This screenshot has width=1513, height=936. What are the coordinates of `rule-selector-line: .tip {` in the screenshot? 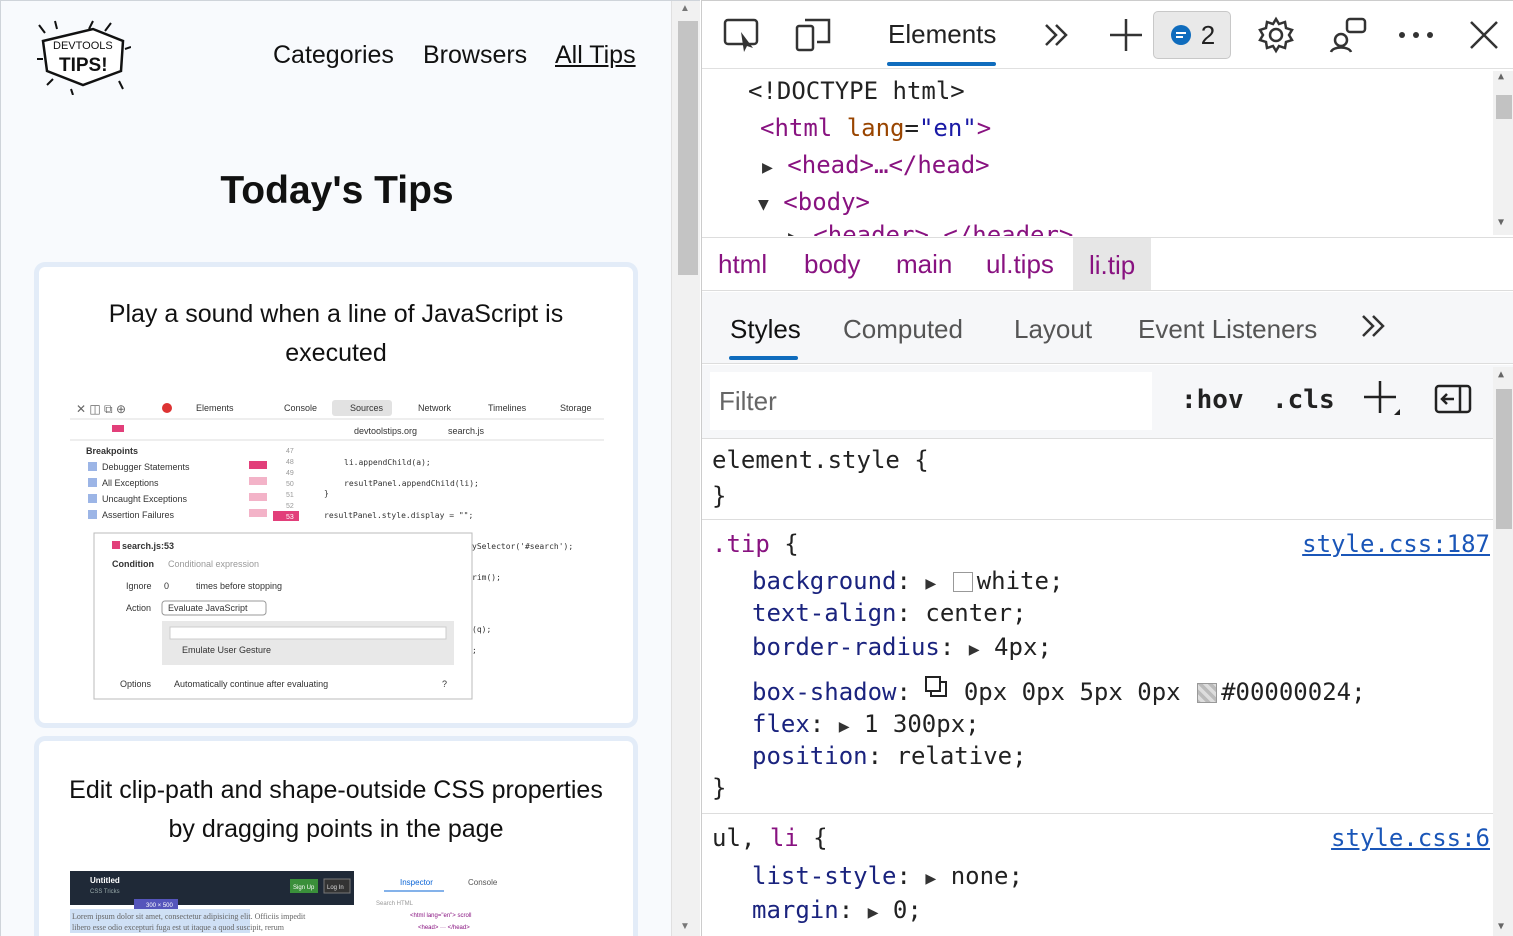 It's located at (755, 544).